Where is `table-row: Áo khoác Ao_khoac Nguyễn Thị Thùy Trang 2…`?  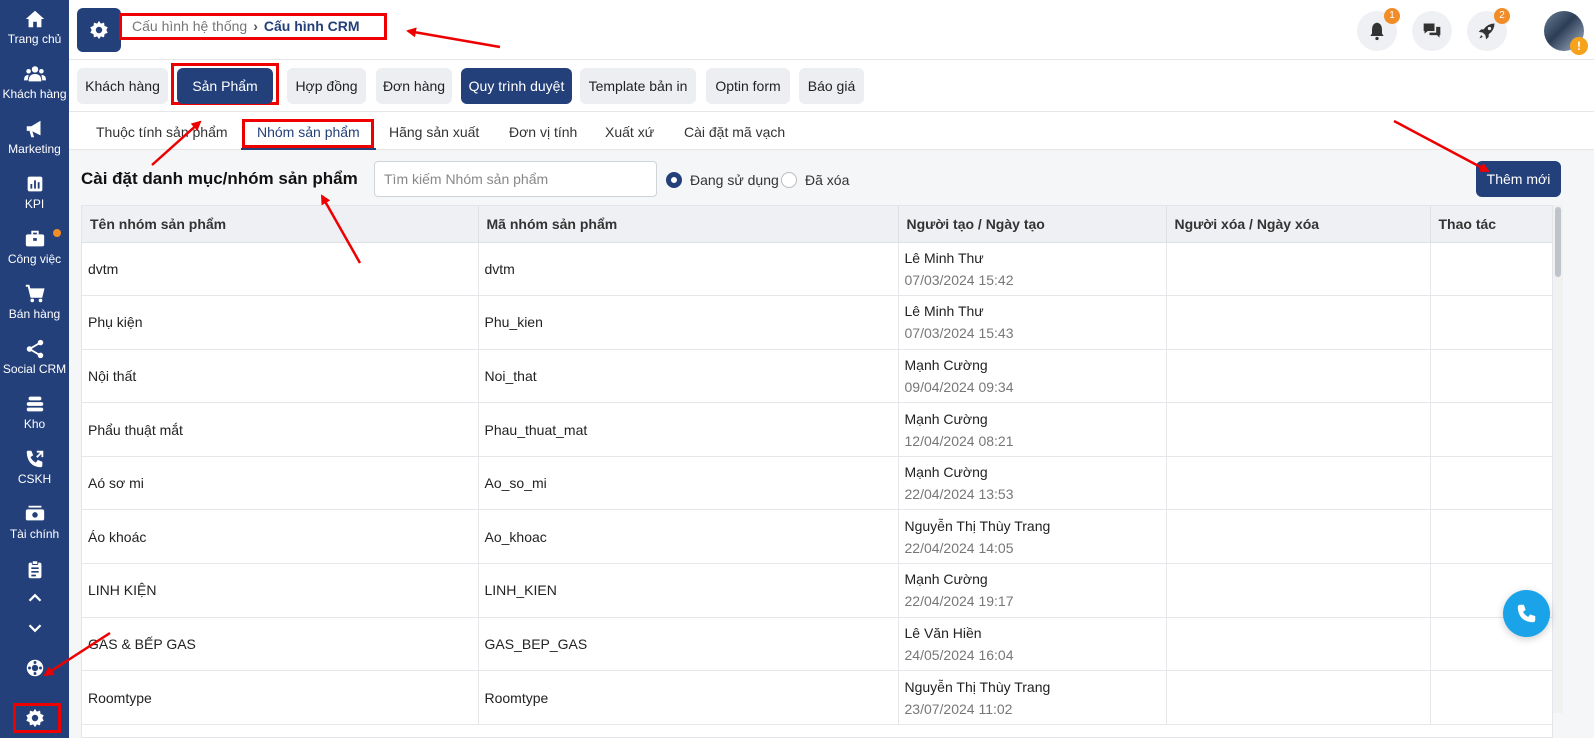 table-row: Áo khoác Ao_khoac Nguyễn Thị Thùy Trang 2… is located at coordinates (817, 537).